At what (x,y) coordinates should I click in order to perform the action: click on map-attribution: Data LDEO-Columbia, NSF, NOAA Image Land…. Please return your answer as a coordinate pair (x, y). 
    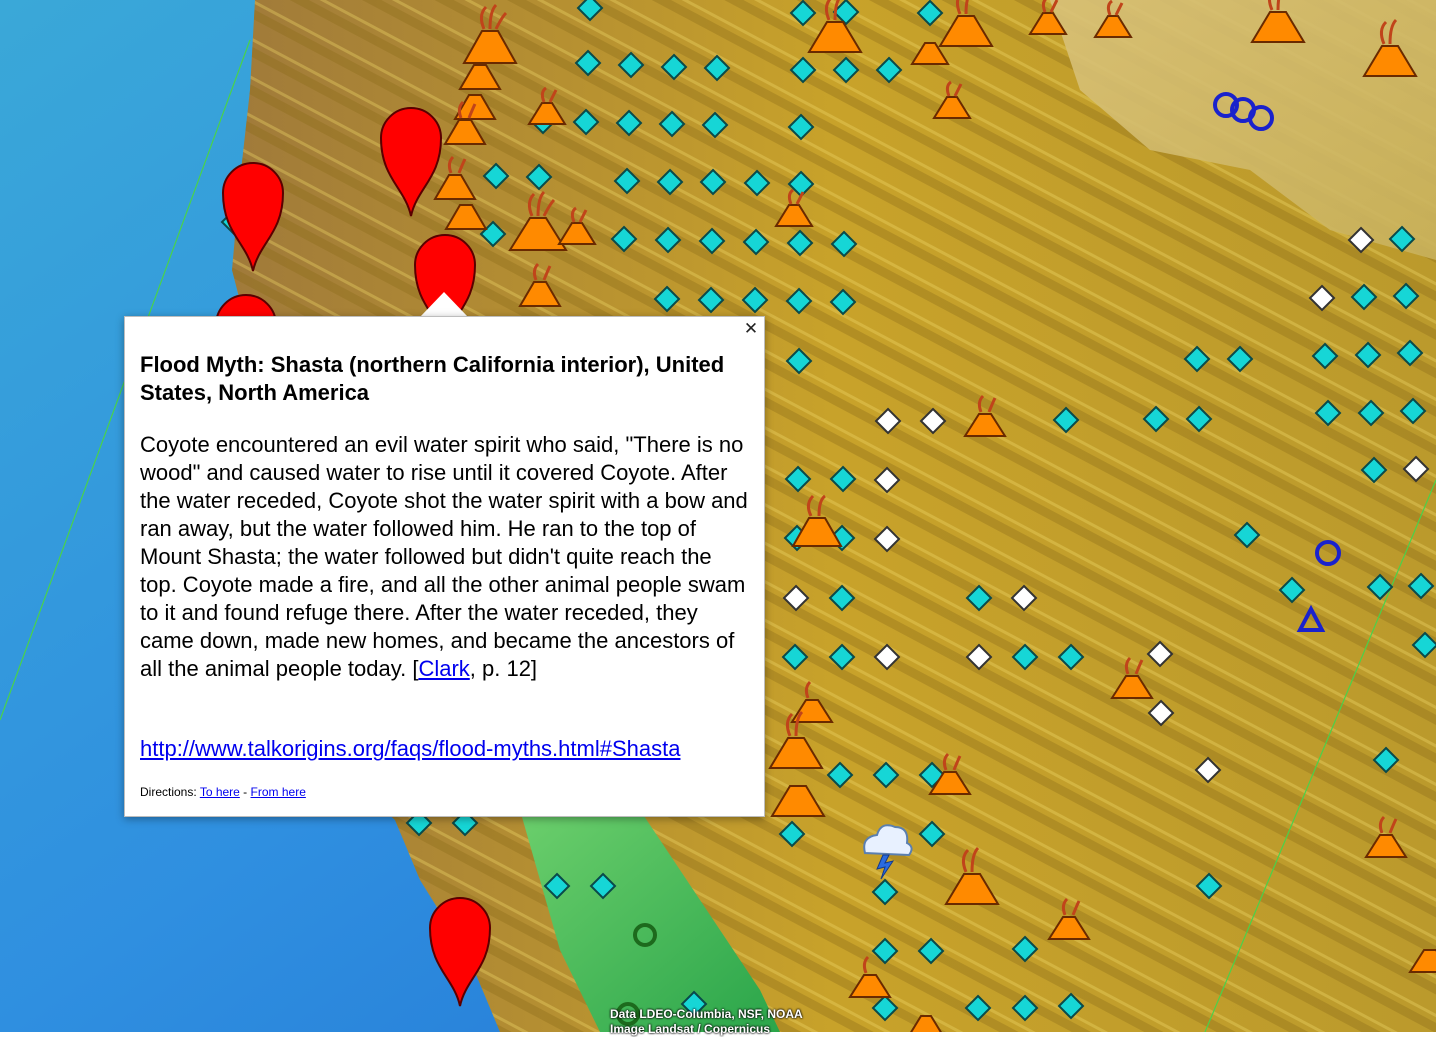
    Looking at the image, I should click on (720, 1022).